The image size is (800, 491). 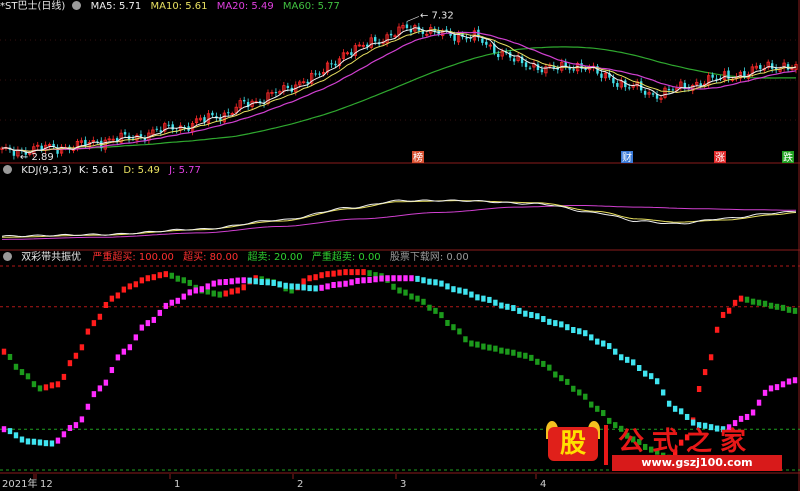 What do you see at coordinates (7, 256) in the screenshot?
I see `osc-settings-icon` at bounding box center [7, 256].